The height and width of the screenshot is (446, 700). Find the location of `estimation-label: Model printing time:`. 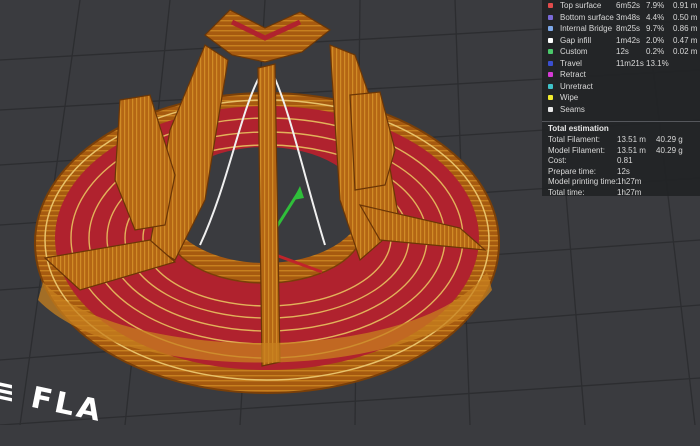

estimation-label: Model printing time: is located at coordinates (583, 181).